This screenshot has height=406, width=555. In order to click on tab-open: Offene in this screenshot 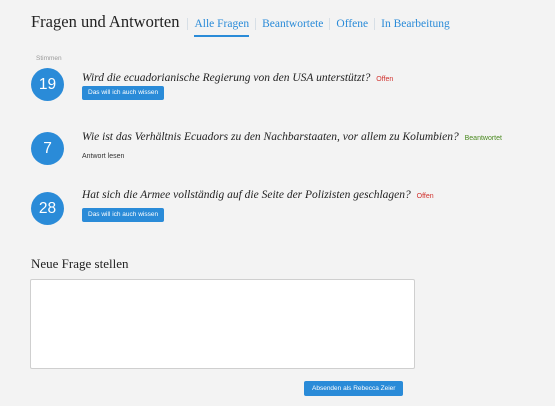, I will do `click(351, 24)`.